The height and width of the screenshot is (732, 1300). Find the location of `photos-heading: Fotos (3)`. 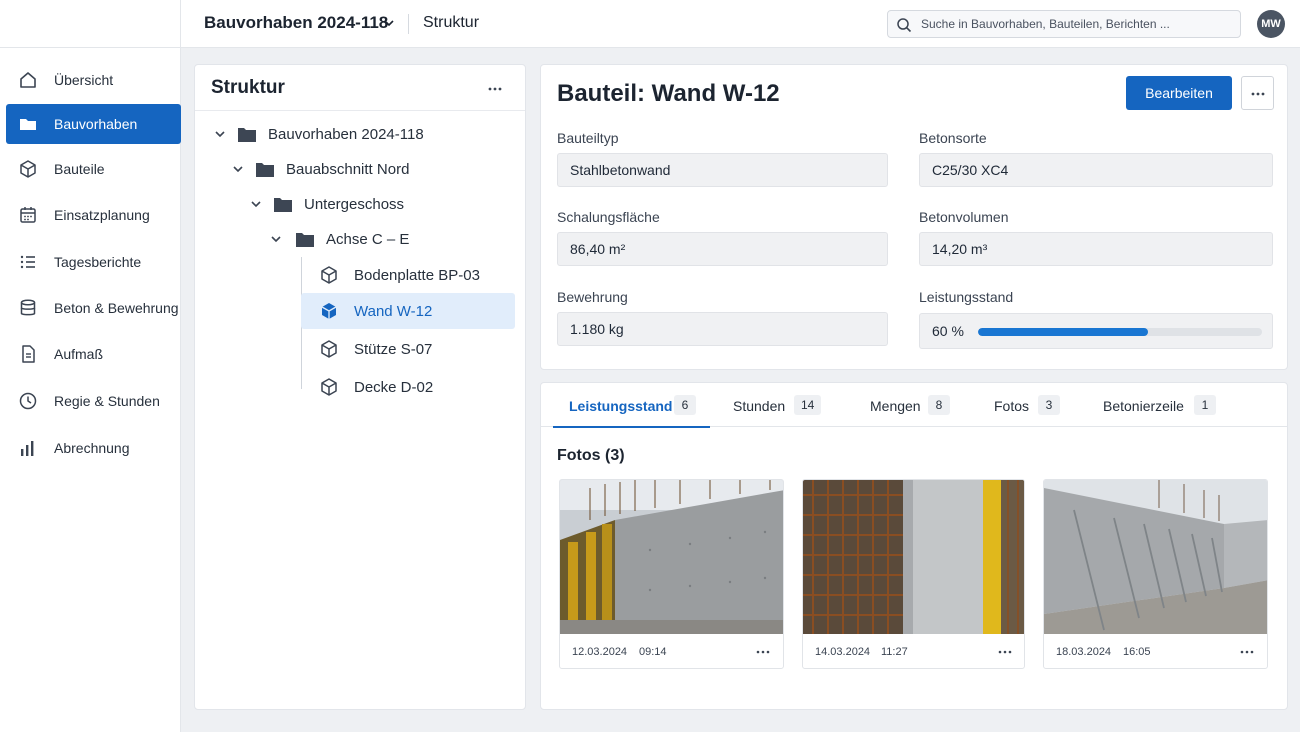

photos-heading: Fotos (3) is located at coordinates (591, 455).